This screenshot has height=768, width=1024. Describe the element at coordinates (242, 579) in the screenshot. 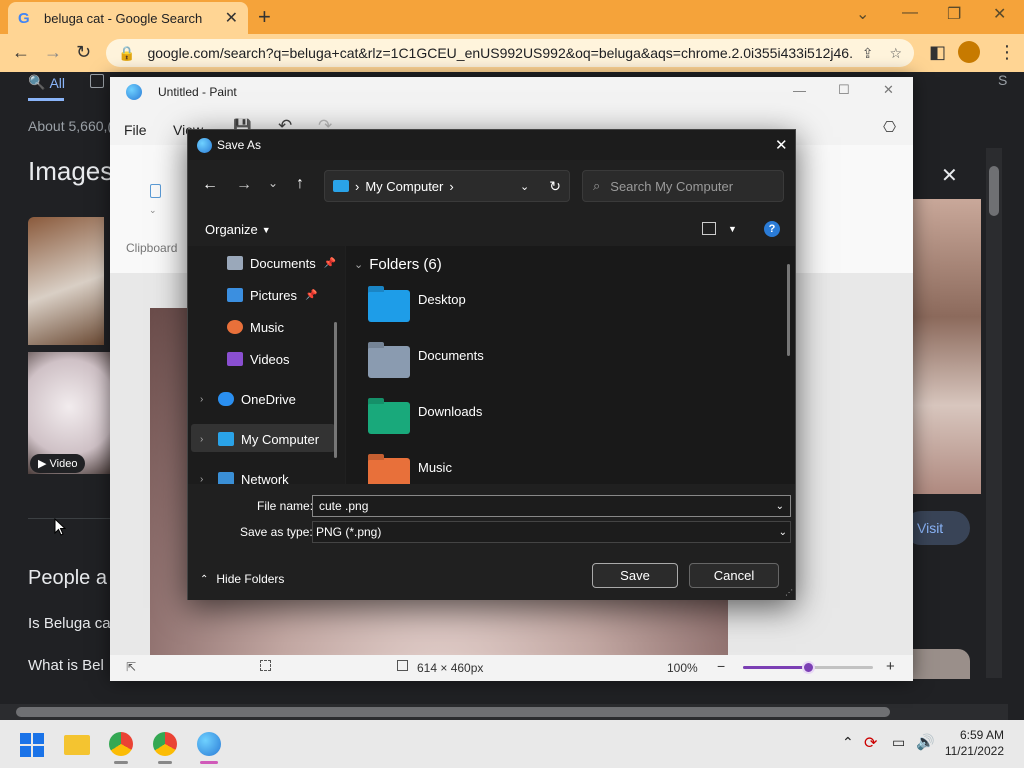

I see `hide-folders-button: ⌃ Hide Folders` at that location.